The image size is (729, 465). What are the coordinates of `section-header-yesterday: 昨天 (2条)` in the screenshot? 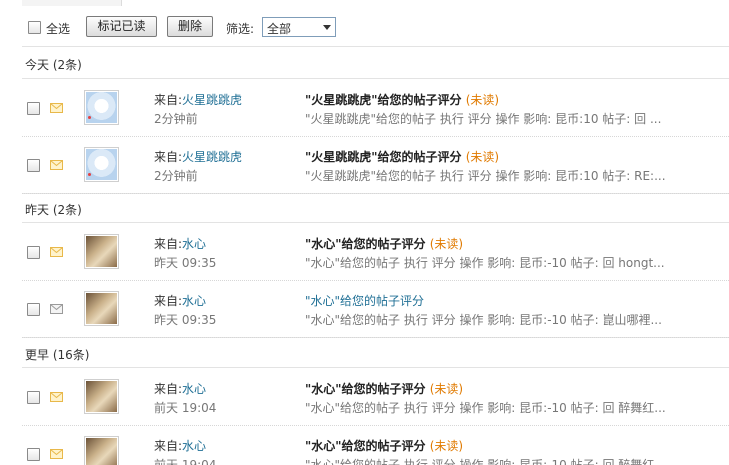 It's located at (53, 210).